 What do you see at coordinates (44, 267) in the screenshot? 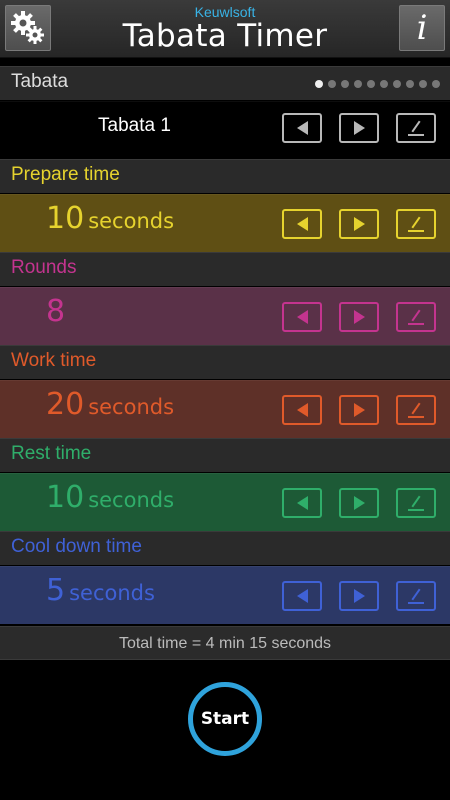
I see `rounds-label: Rounds` at bounding box center [44, 267].